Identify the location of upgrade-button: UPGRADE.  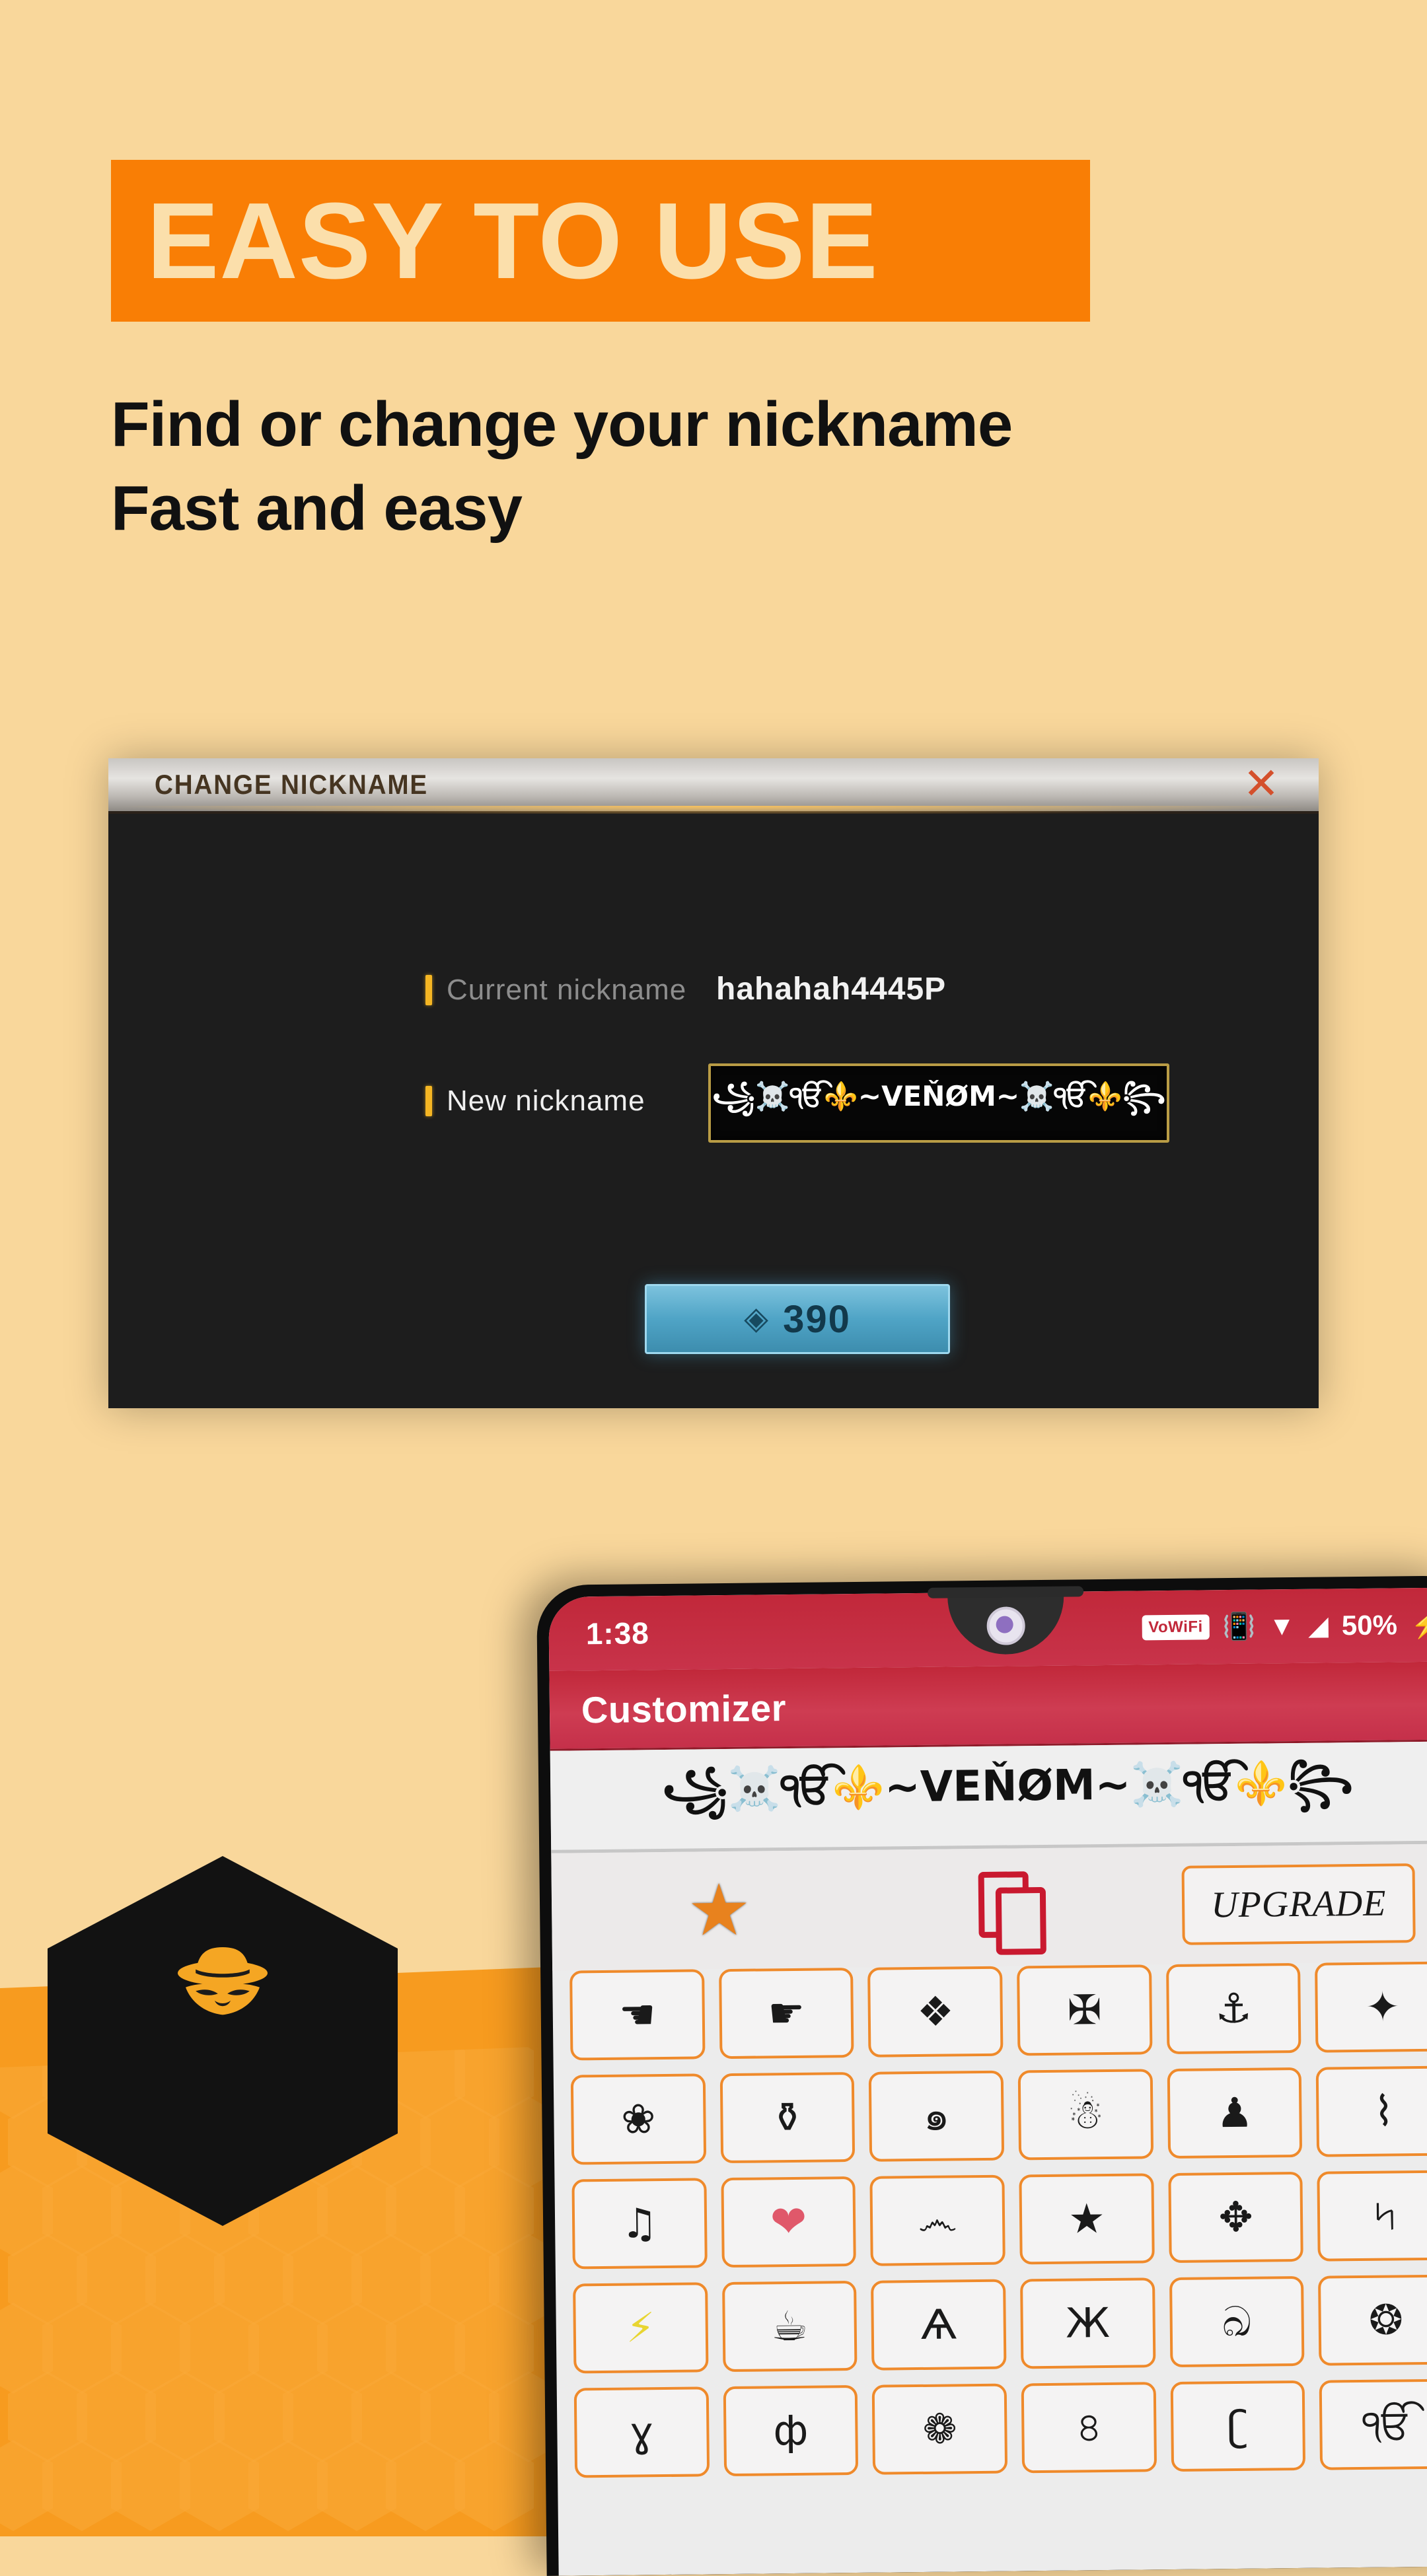
(1298, 1904).